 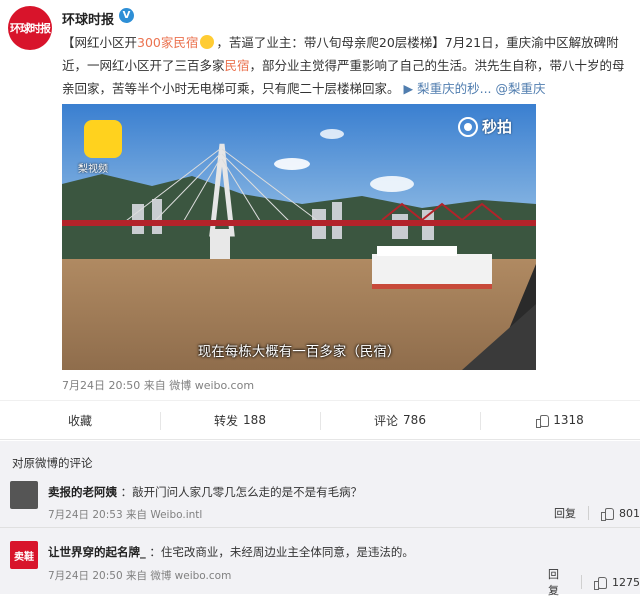 I want to click on watermark: 秒拍, so click(x=485, y=126).